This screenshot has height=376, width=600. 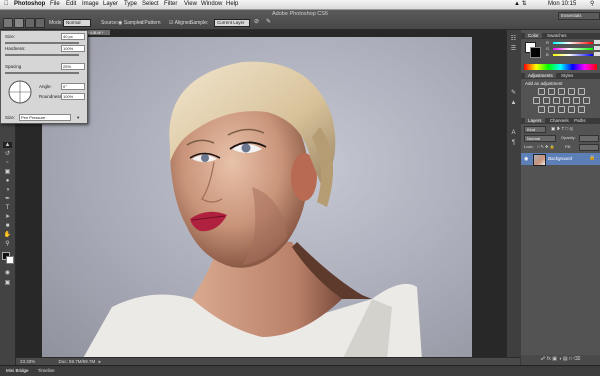 What do you see at coordinates (73, 66) in the screenshot?
I see `spacing-field: 25%` at bounding box center [73, 66].